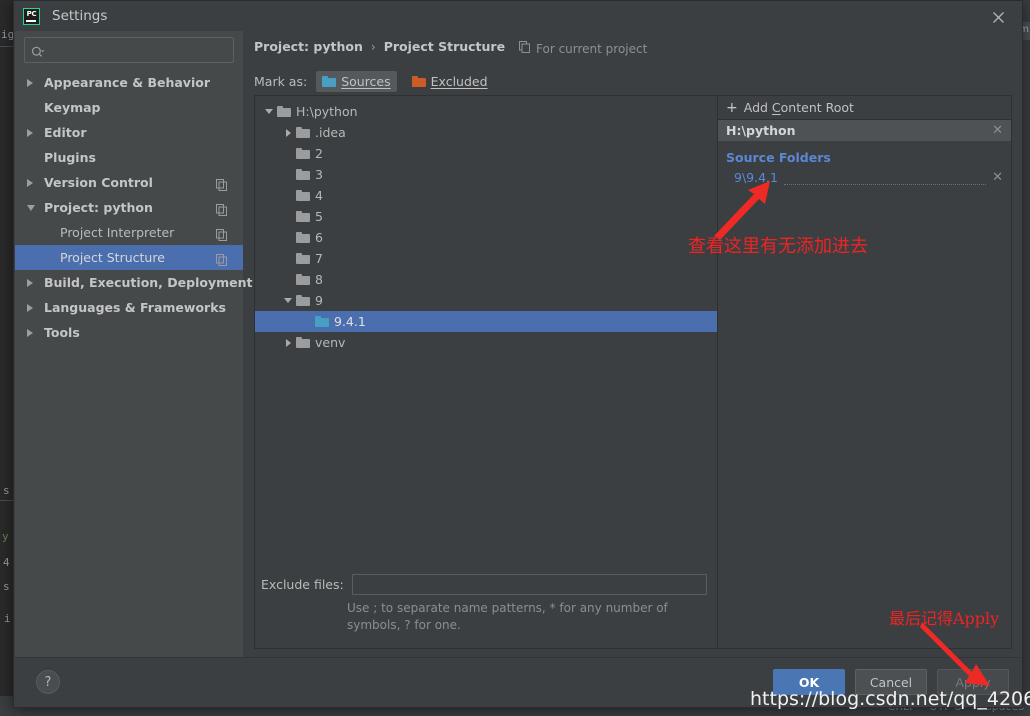 Image resolution: width=1030 pixels, height=716 pixels. What do you see at coordinates (486, 258) in the screenshot?
I see `file-tree-row: 7` at bounding box center [486, 258].